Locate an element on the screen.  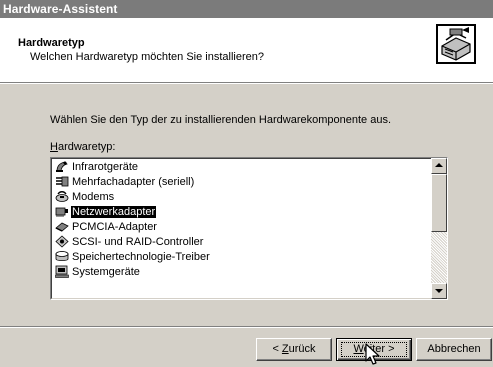
list-item-speichertechnologie: Speichertechnologie-Treiber is located at coordinates (133, 257).